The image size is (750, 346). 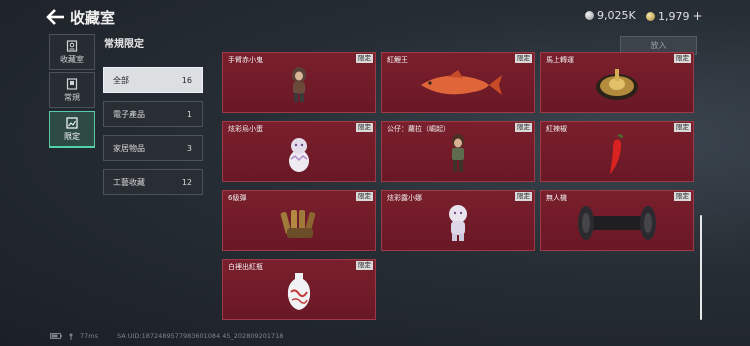 What do you see at coordinates (72, 122) in the screenshot?
I see `limited-icon` at bounding box center [72, 122].